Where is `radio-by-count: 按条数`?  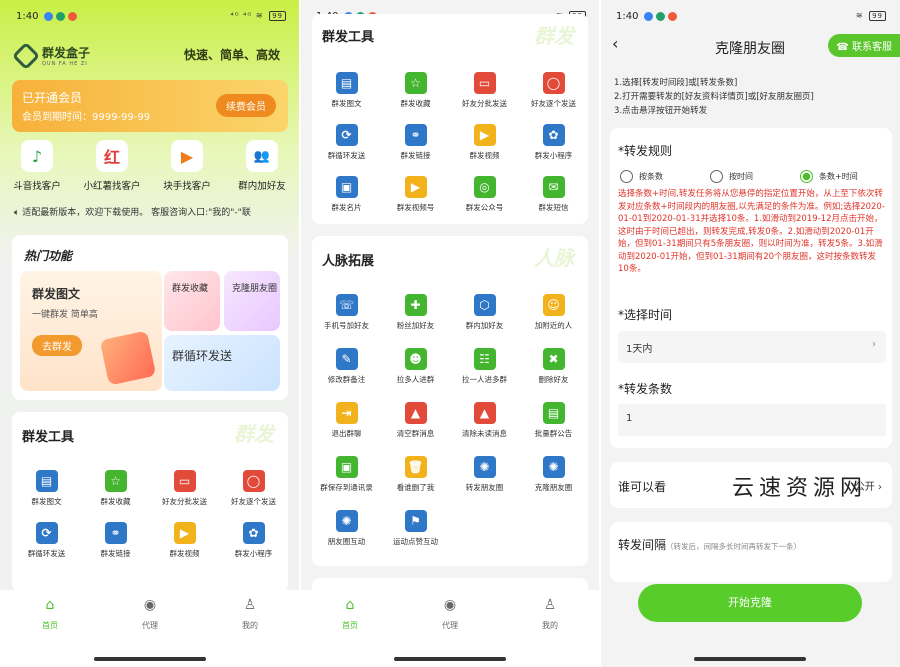
radio-by-count: 按条数 is located at coordinates (641, 176).